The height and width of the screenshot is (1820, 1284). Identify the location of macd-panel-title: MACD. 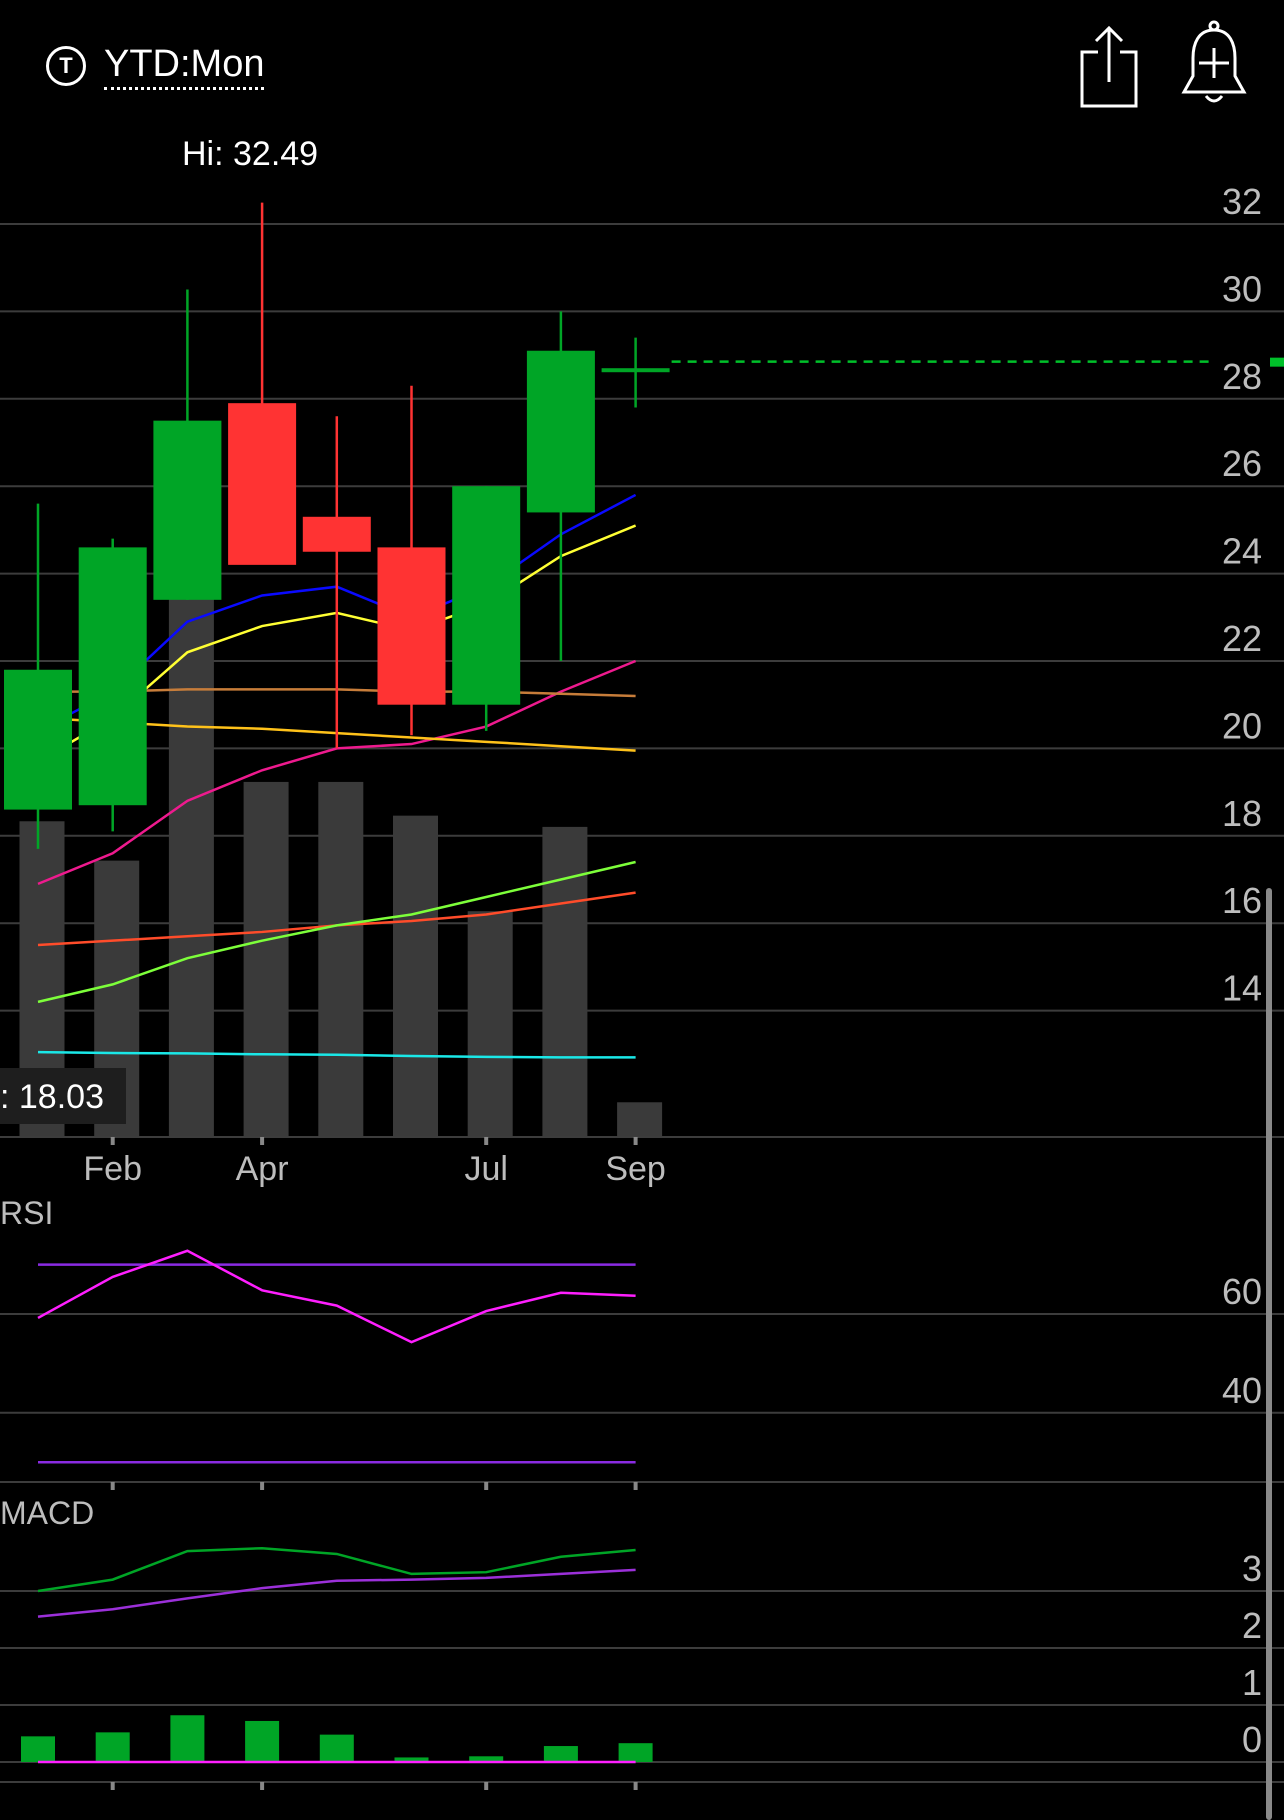
(47, 1513).